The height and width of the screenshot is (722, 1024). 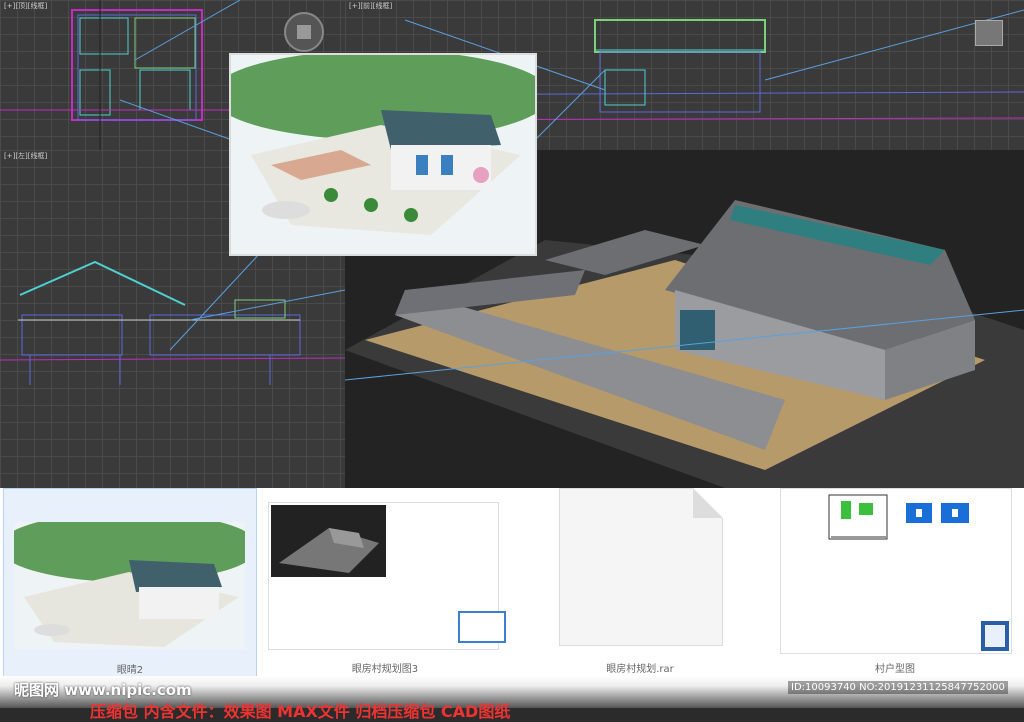 What do you see at coordinates (898, 687) in the screenshot?
I see `watermark-id: ID:10093740 NO:20191231125847752000` at bounding box center [898, 687].